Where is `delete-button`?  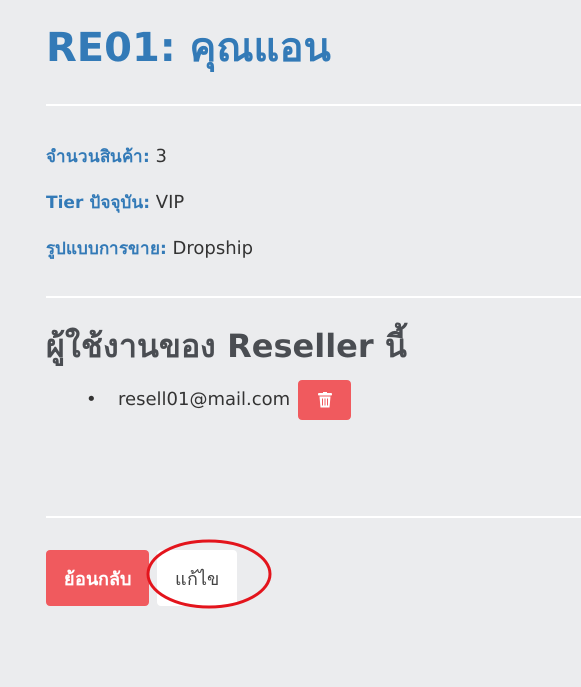
delete-button is located at coordinates (325, 400).